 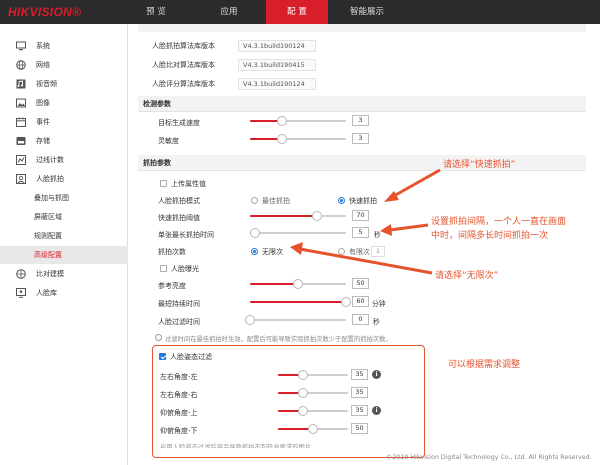 I want to click on fast-threshold-input: 70, so click(x=360, y=215).